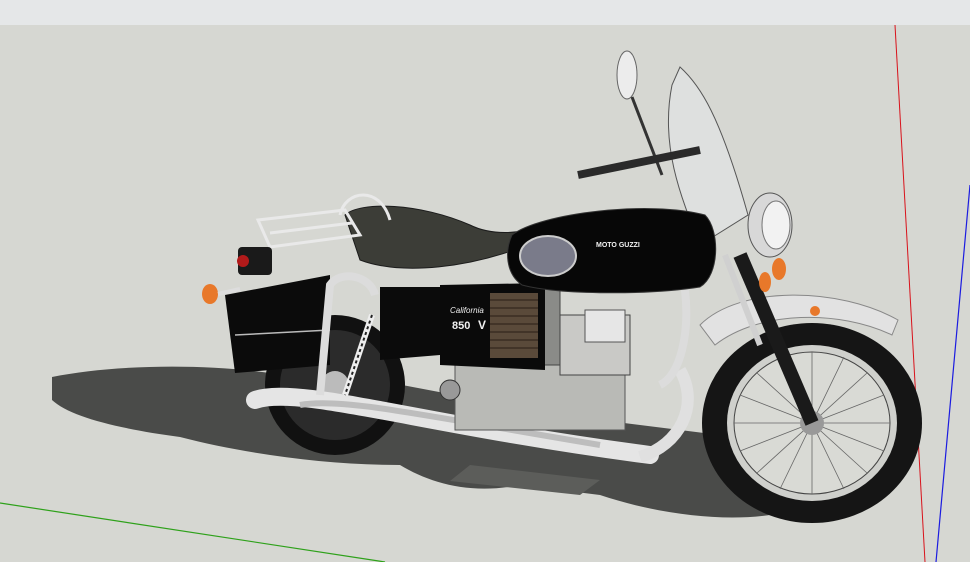  Describe the element at coordinates (193, 532) in the screenshot. I see `green-axis` at that location.